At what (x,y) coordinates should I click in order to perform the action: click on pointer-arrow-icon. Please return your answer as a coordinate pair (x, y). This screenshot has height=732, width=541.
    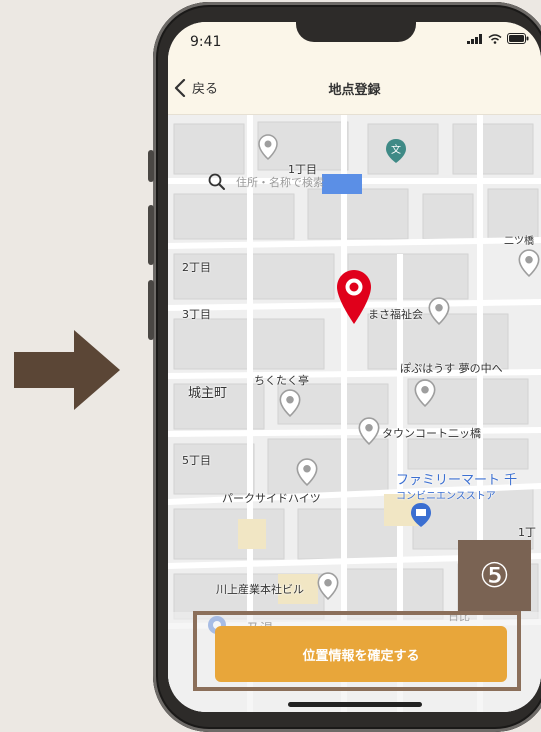
    Looking at the image, I should click on (67, 370).